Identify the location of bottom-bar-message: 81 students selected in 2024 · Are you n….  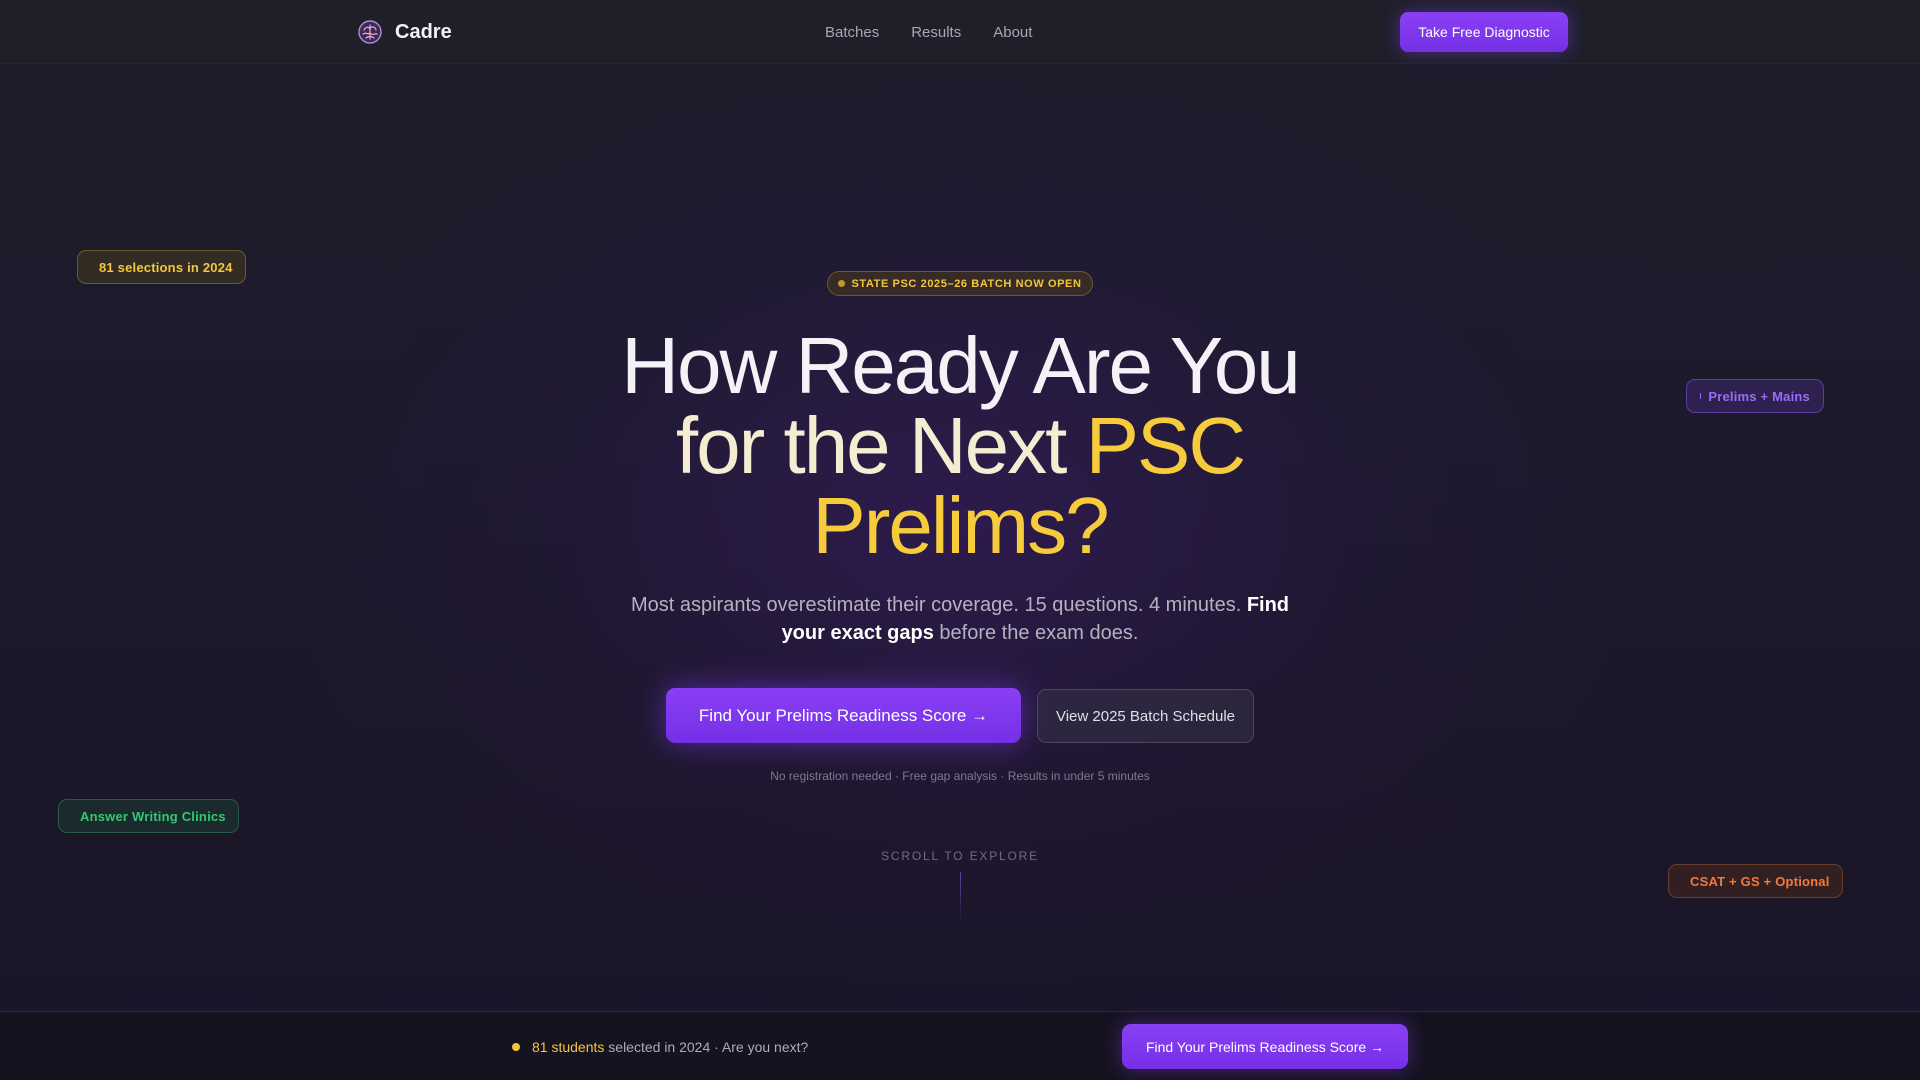
(660, 1047).